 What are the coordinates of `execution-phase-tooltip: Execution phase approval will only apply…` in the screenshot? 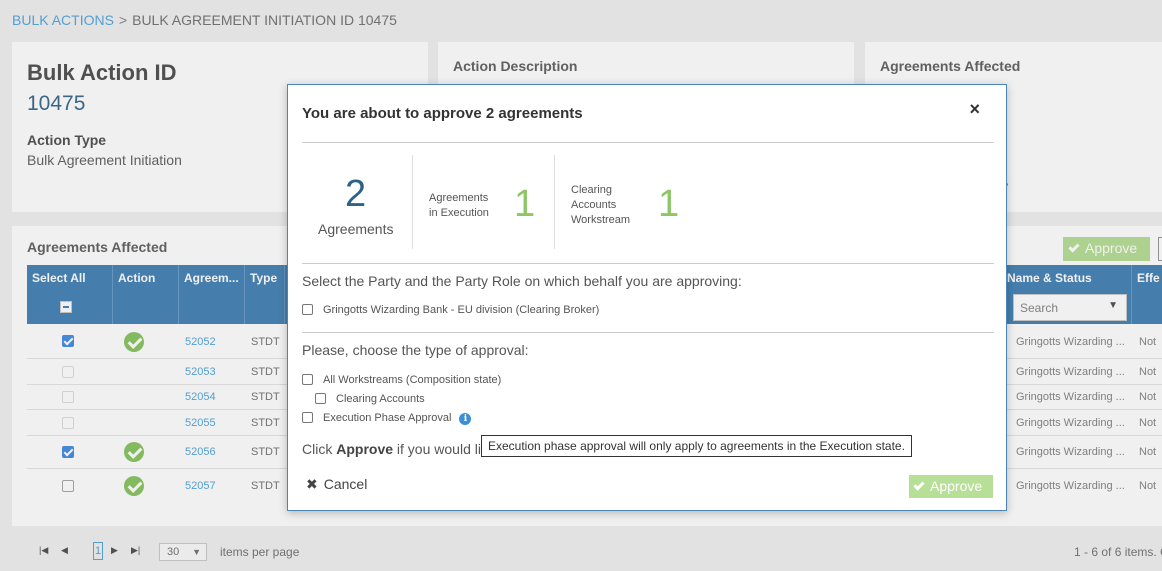 It's located at (696, 446).